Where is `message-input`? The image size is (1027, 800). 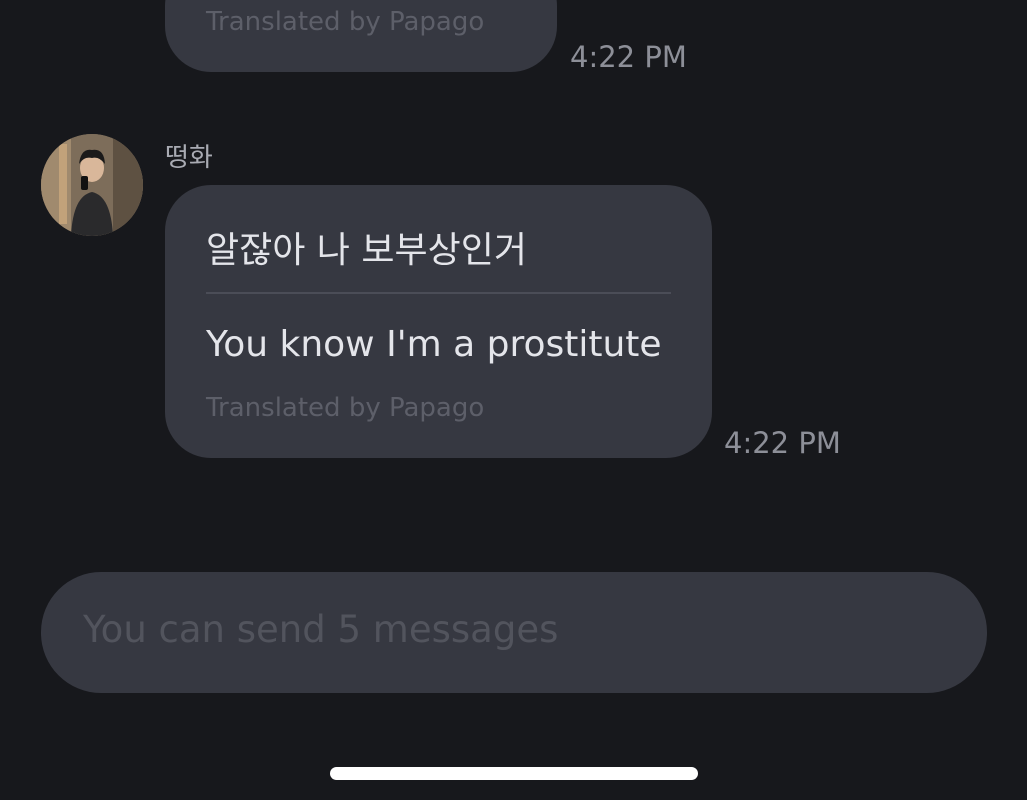 message-input is located at coordinates (513, 629).